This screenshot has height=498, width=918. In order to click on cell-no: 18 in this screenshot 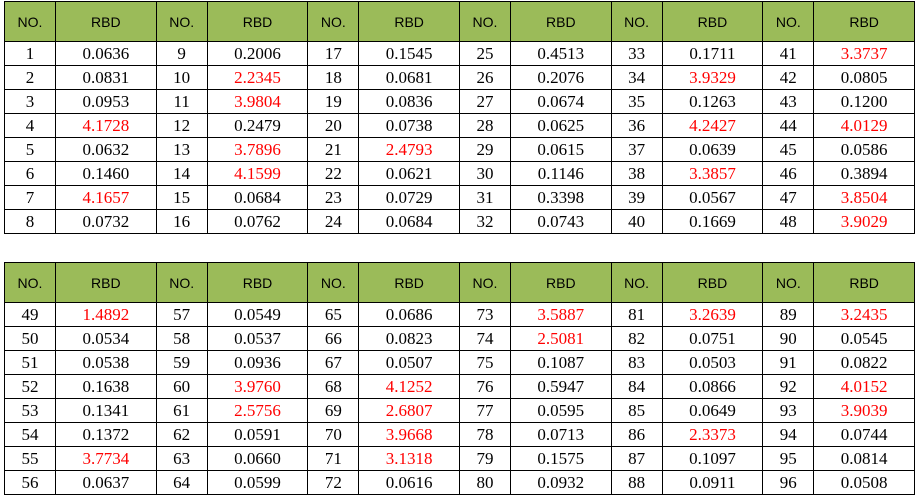, I will do `click(333, 77)`.